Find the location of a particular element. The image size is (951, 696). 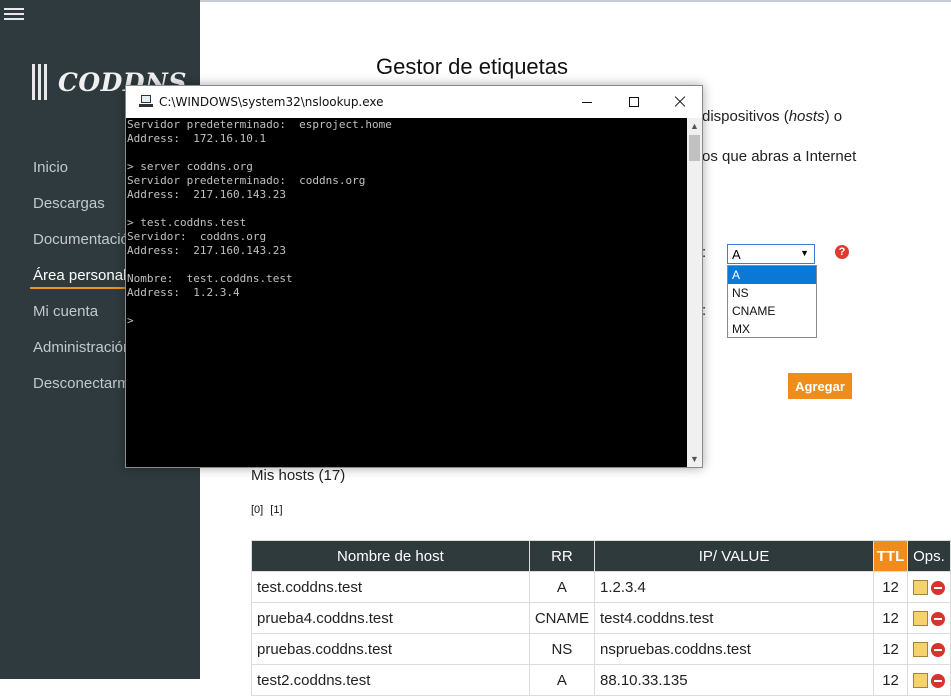

cell-value: nspruebas.coddns.test is located at coordinates (734, 649).